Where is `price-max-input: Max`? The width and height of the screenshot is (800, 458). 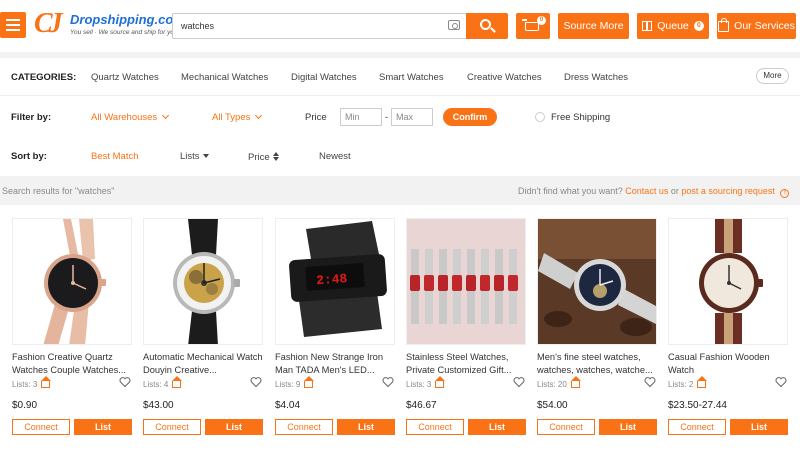 price-max-input: Max is located at coordinates (412, 117).